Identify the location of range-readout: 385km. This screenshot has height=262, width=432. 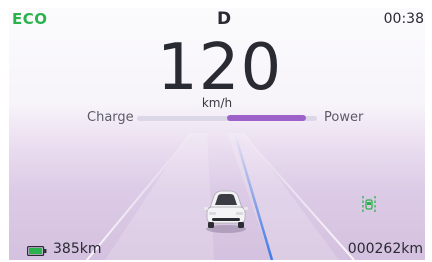
(77, 249).